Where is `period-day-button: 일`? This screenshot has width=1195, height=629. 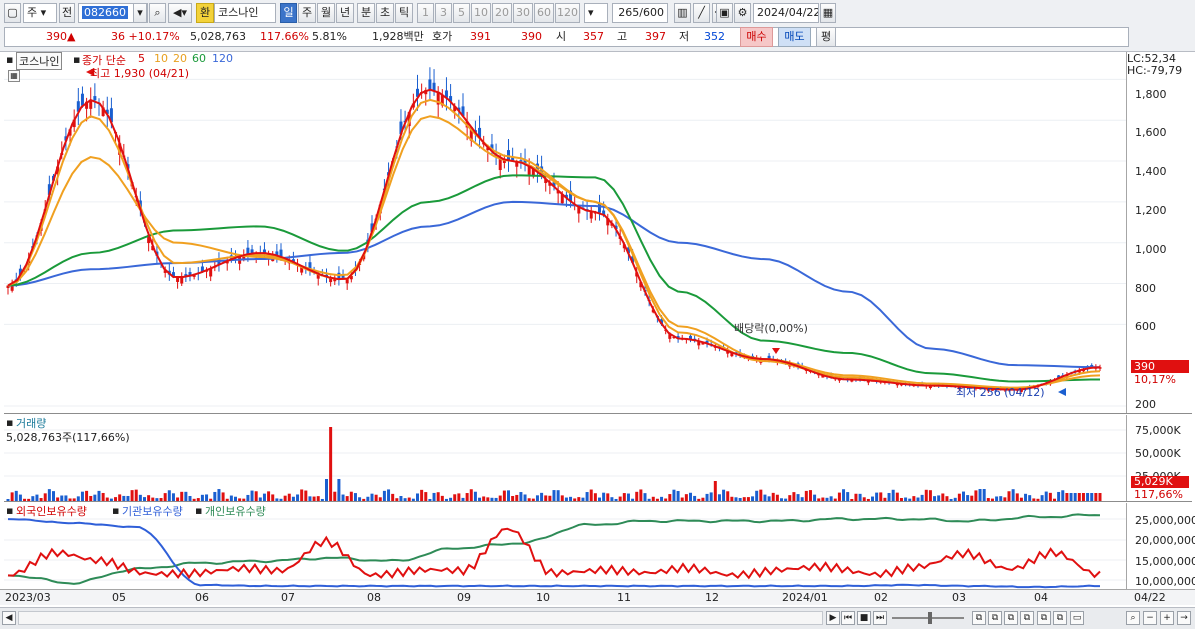
period-day-button: 일 is located at coordinates (288, 13).